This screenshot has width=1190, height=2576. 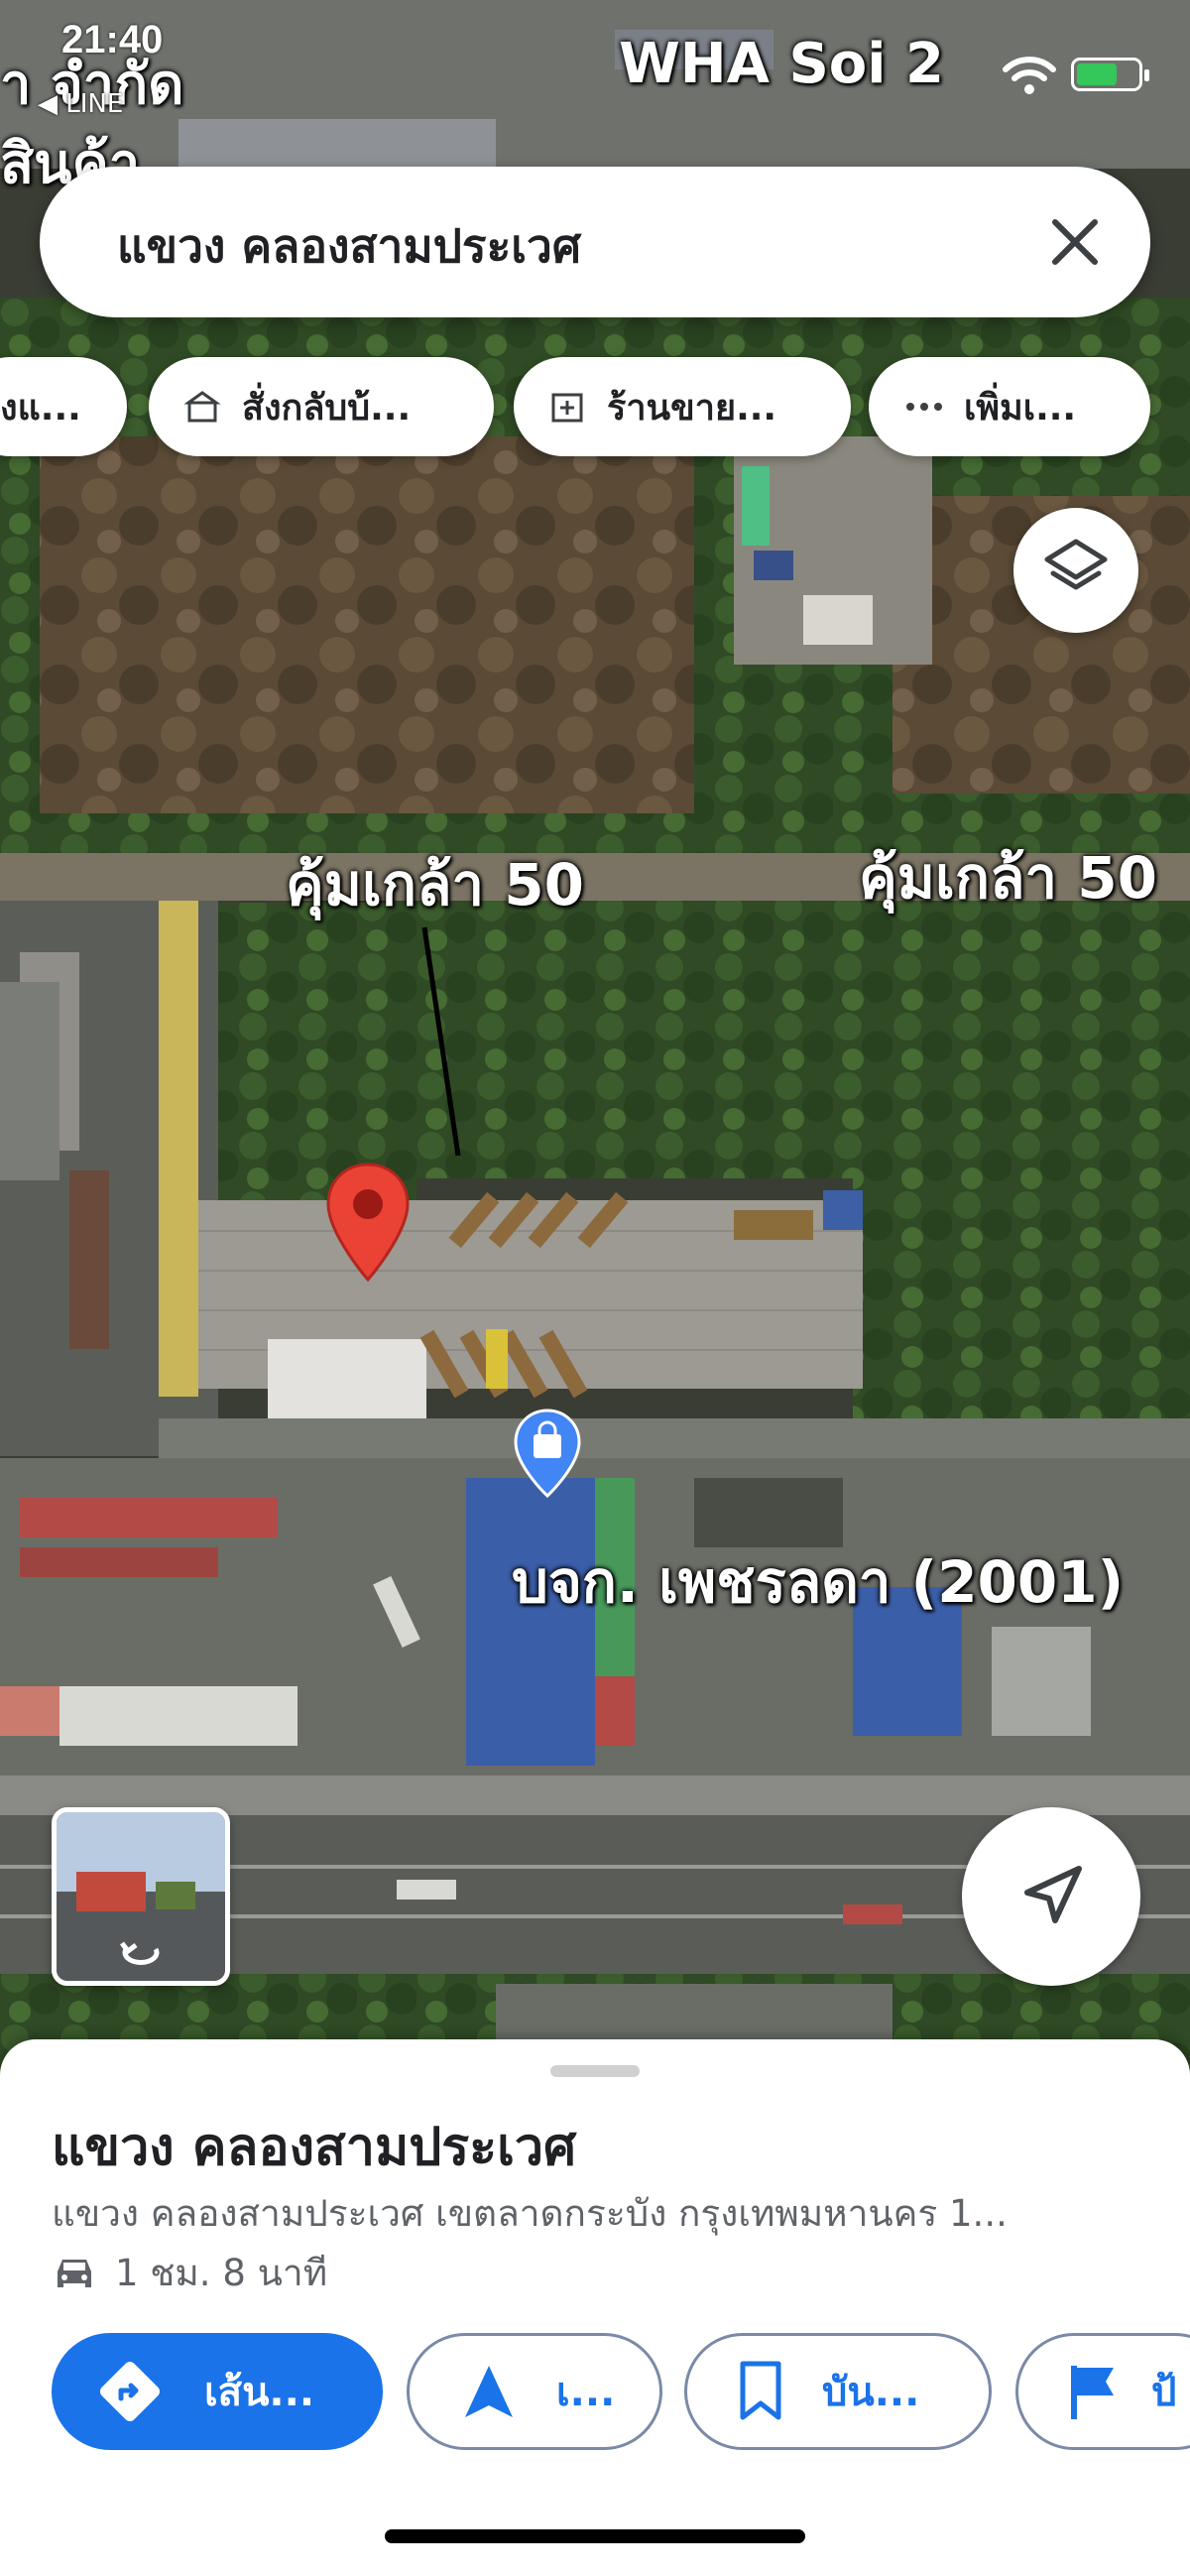 I want to click on status-bar: 21:40 ◀ LINE WHA Soi 2, so click(x=595, y=59).